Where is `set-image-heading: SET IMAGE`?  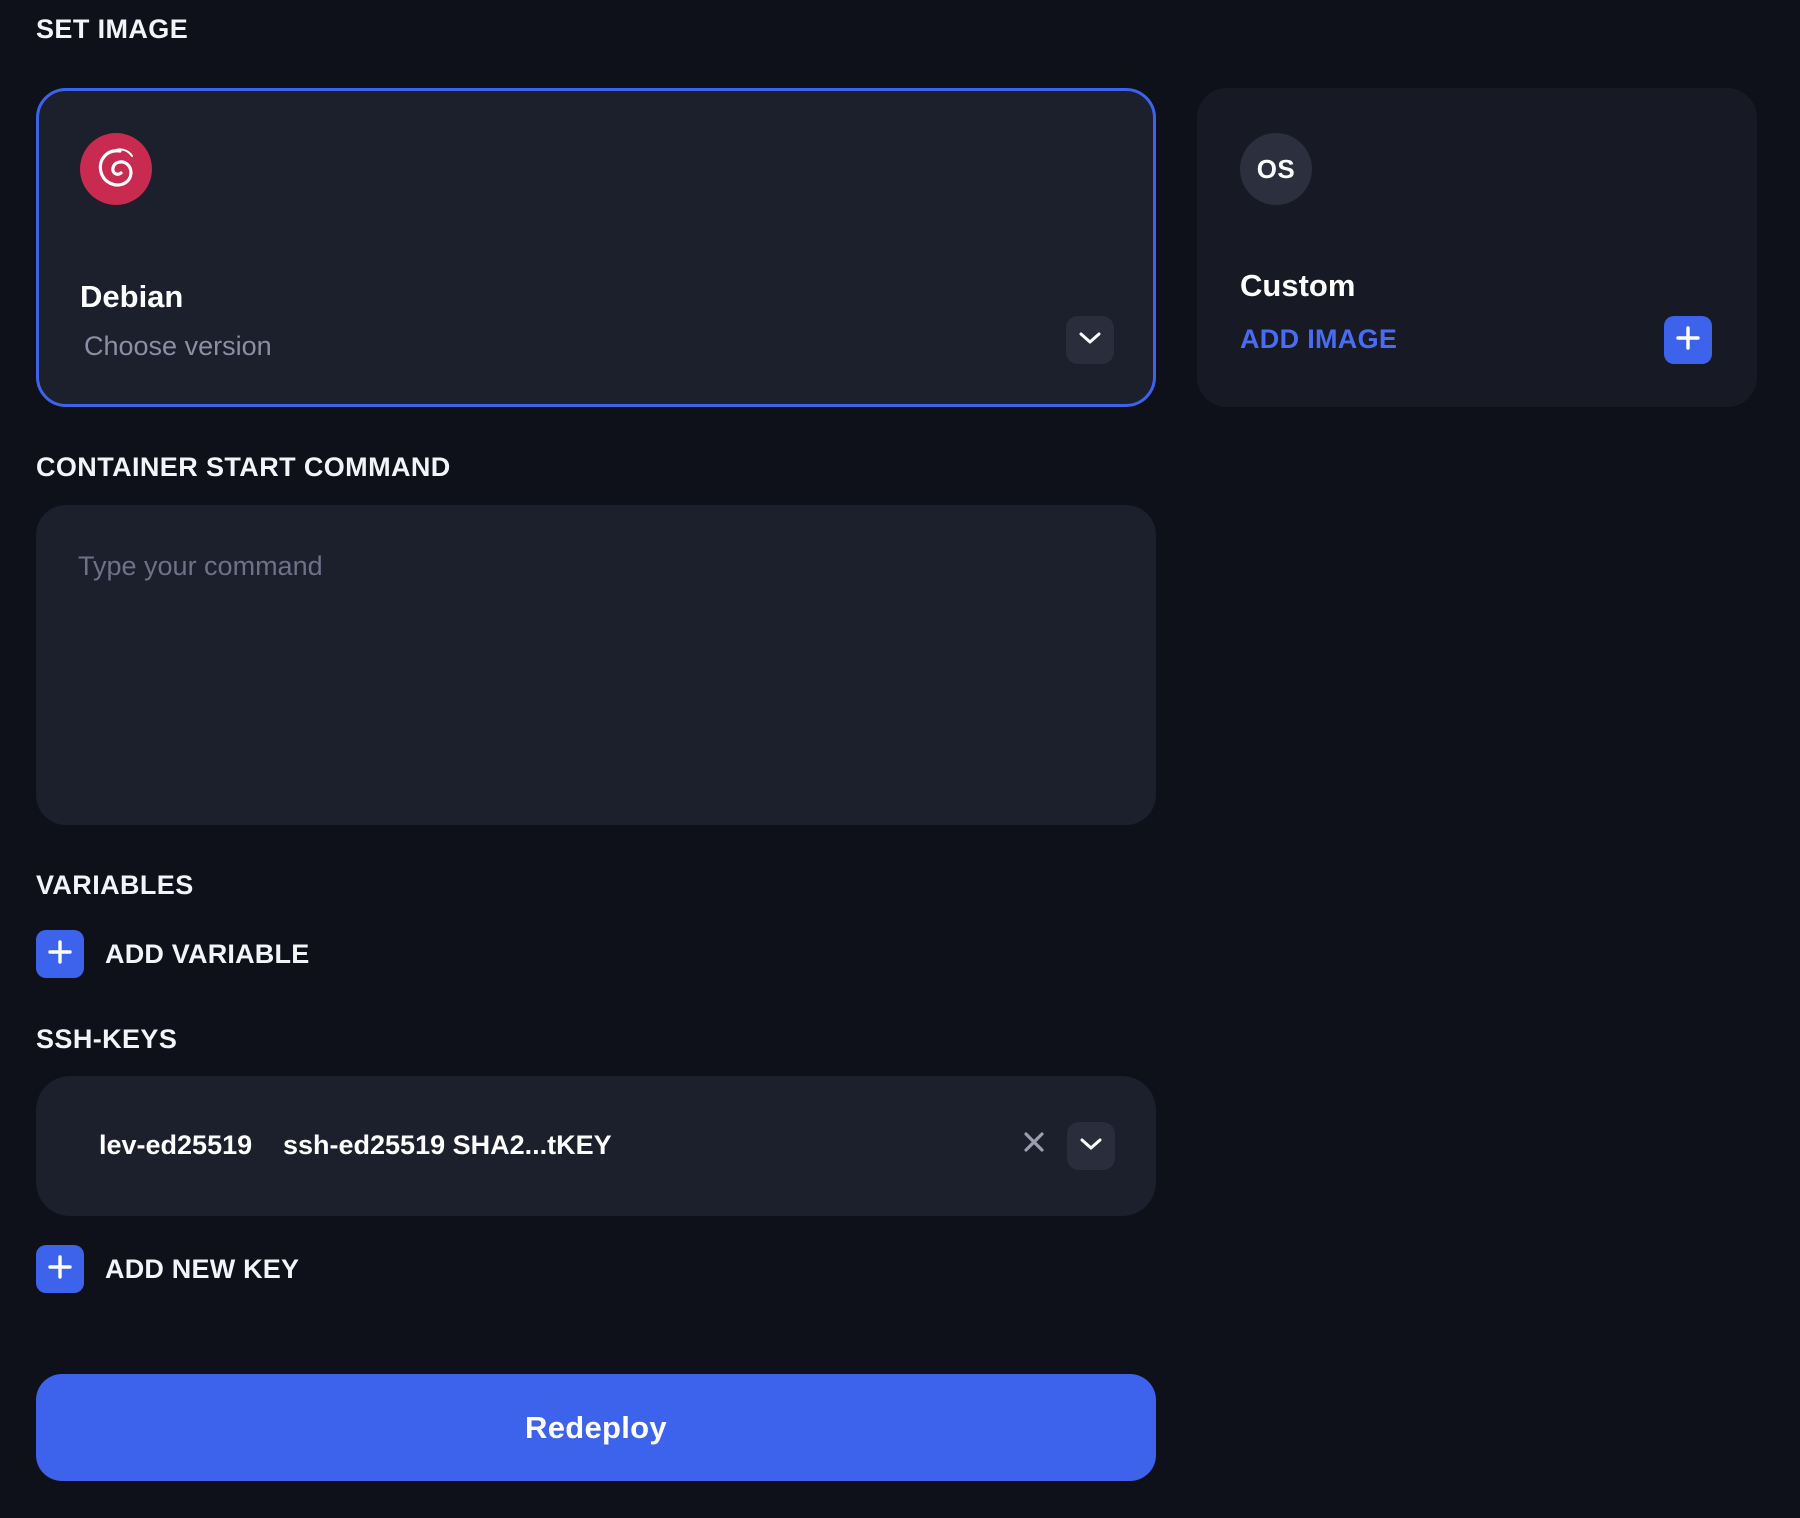 set-image-heading: SET IMAGE is located at coordinates (112, 29).